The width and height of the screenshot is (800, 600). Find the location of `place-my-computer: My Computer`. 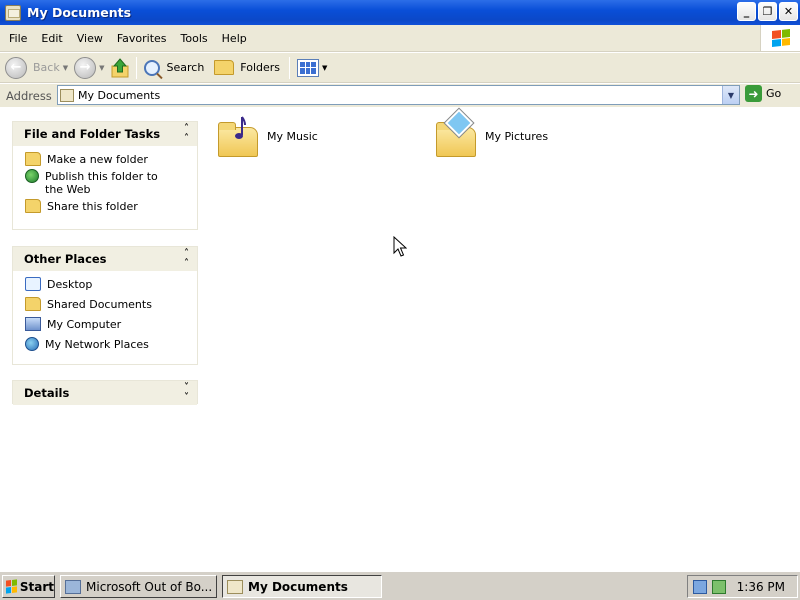

place-my-computer: My Computer is located at coordinates (111, 324).